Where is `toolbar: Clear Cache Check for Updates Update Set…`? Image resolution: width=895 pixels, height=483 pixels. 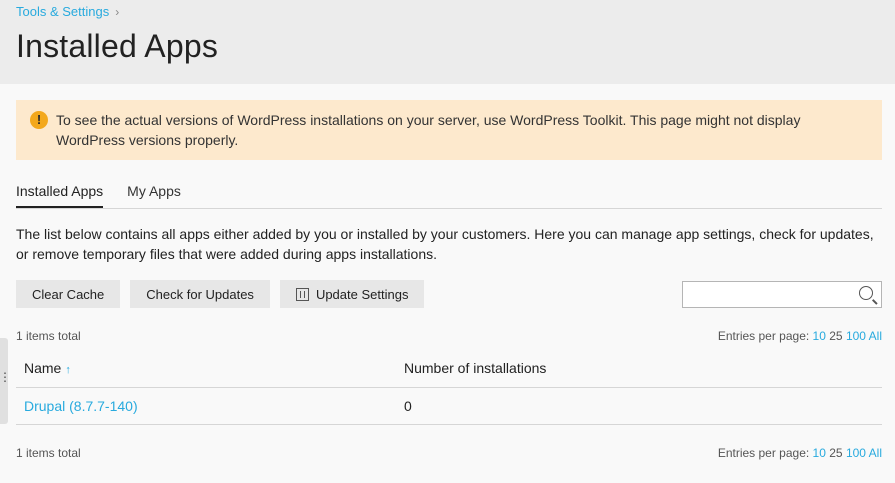 toolbar: Clear Cache Check for Updates Update Set… is located at coordinates (225, 294).